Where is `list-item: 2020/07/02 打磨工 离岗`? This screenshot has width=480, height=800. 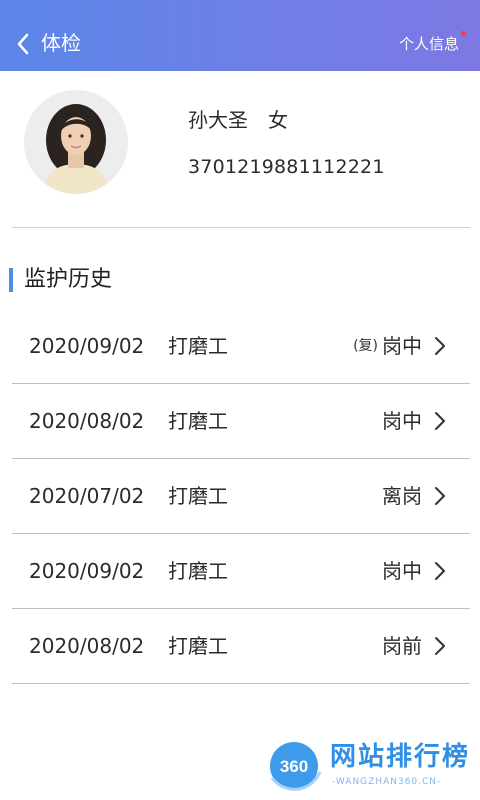
list-item: 2020/07/02 打磨工 离岗 is located at coordinates (241, 496).